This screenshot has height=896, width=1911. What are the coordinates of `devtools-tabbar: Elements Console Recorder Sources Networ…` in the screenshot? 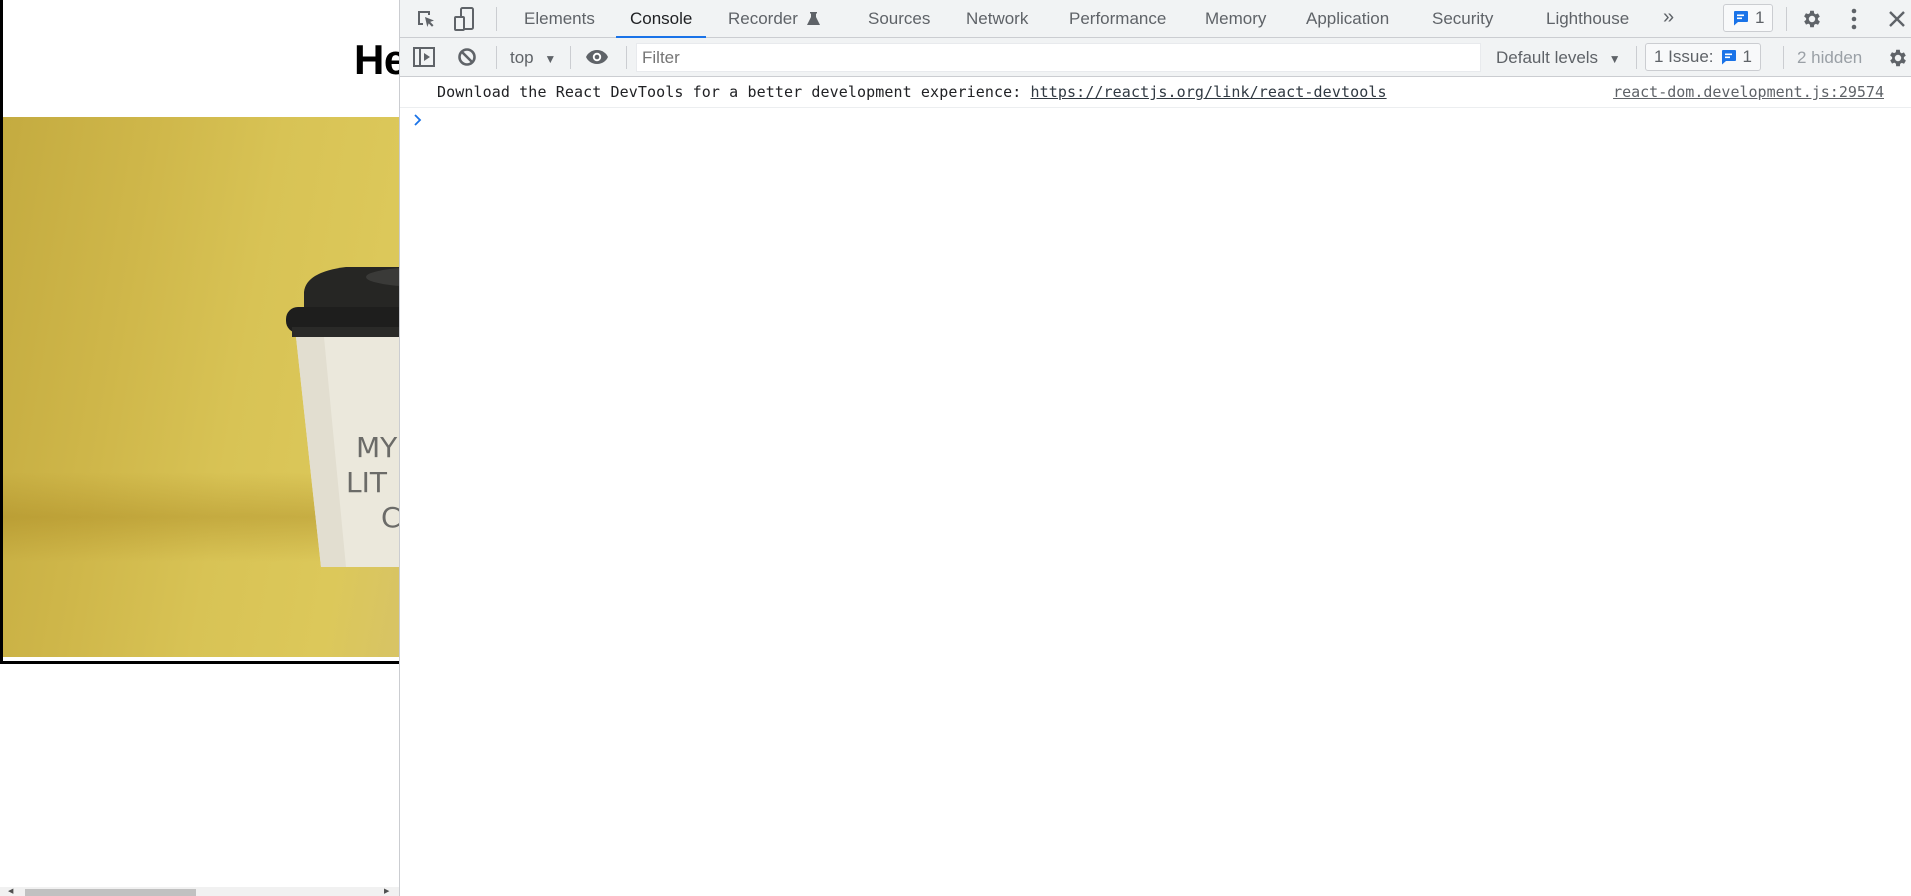 It's located at (1155, 19).